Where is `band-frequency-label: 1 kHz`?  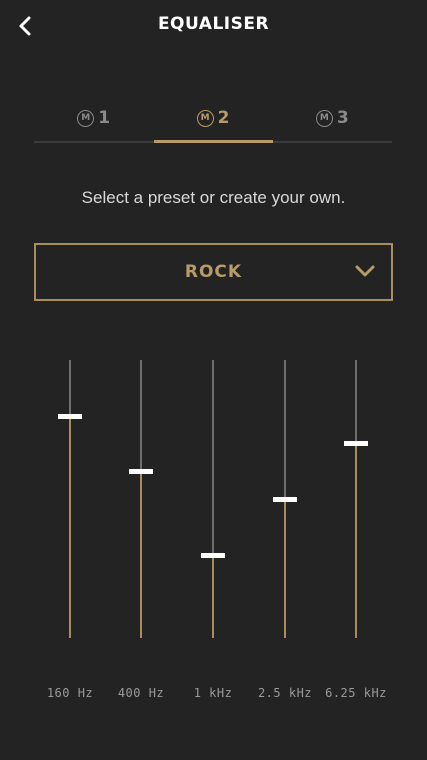
band-frequency-label: 1 kHz is located at coordinates (213, 693).